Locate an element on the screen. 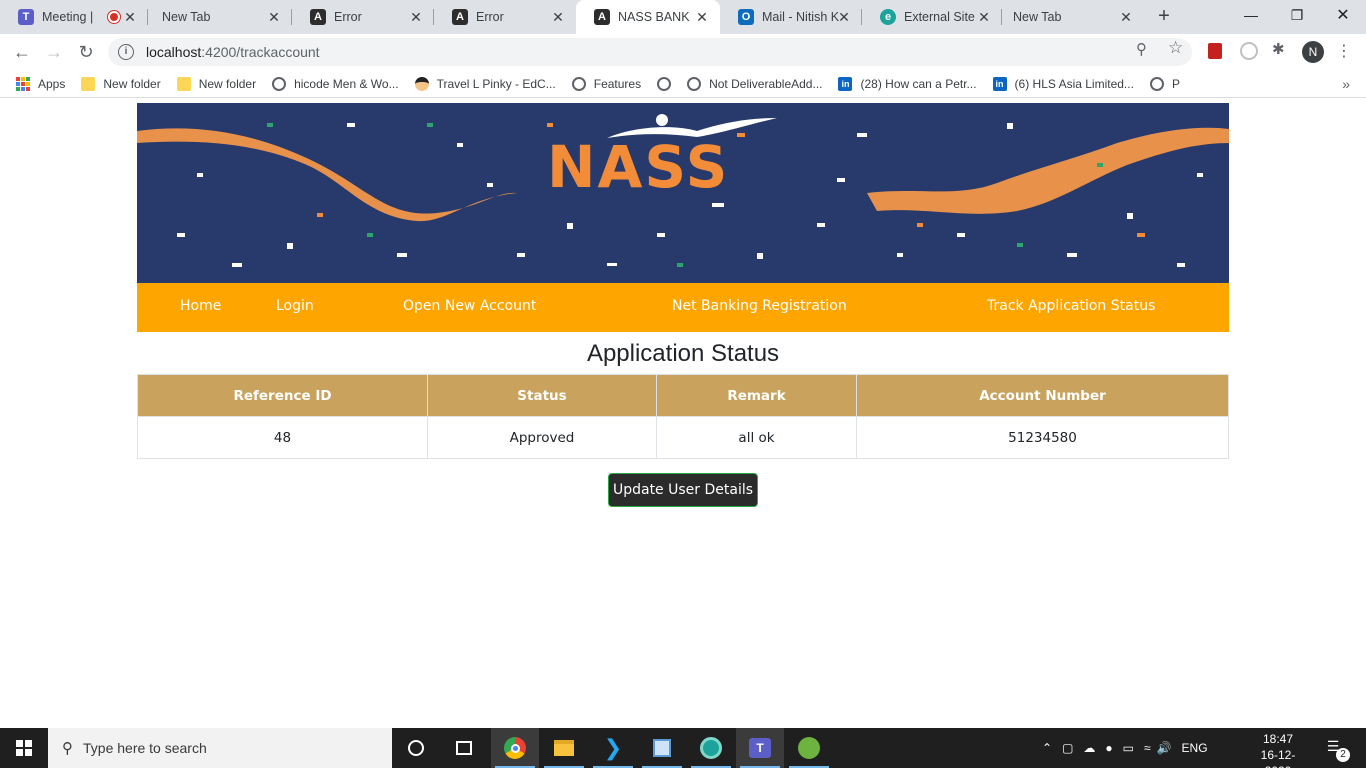  linkedin-icon: in is located at coordinates (845, 83).